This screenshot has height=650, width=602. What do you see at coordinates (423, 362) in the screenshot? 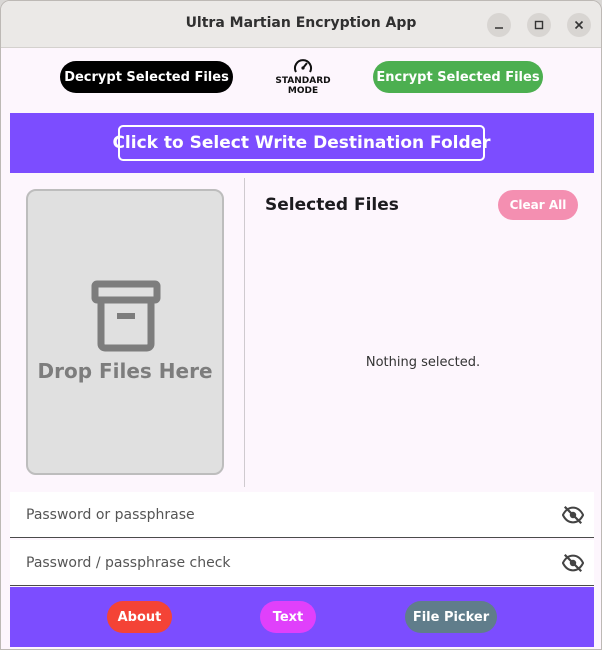
I see `empty-selection-text: Nothing selected.` at bounding box center [423, 362].